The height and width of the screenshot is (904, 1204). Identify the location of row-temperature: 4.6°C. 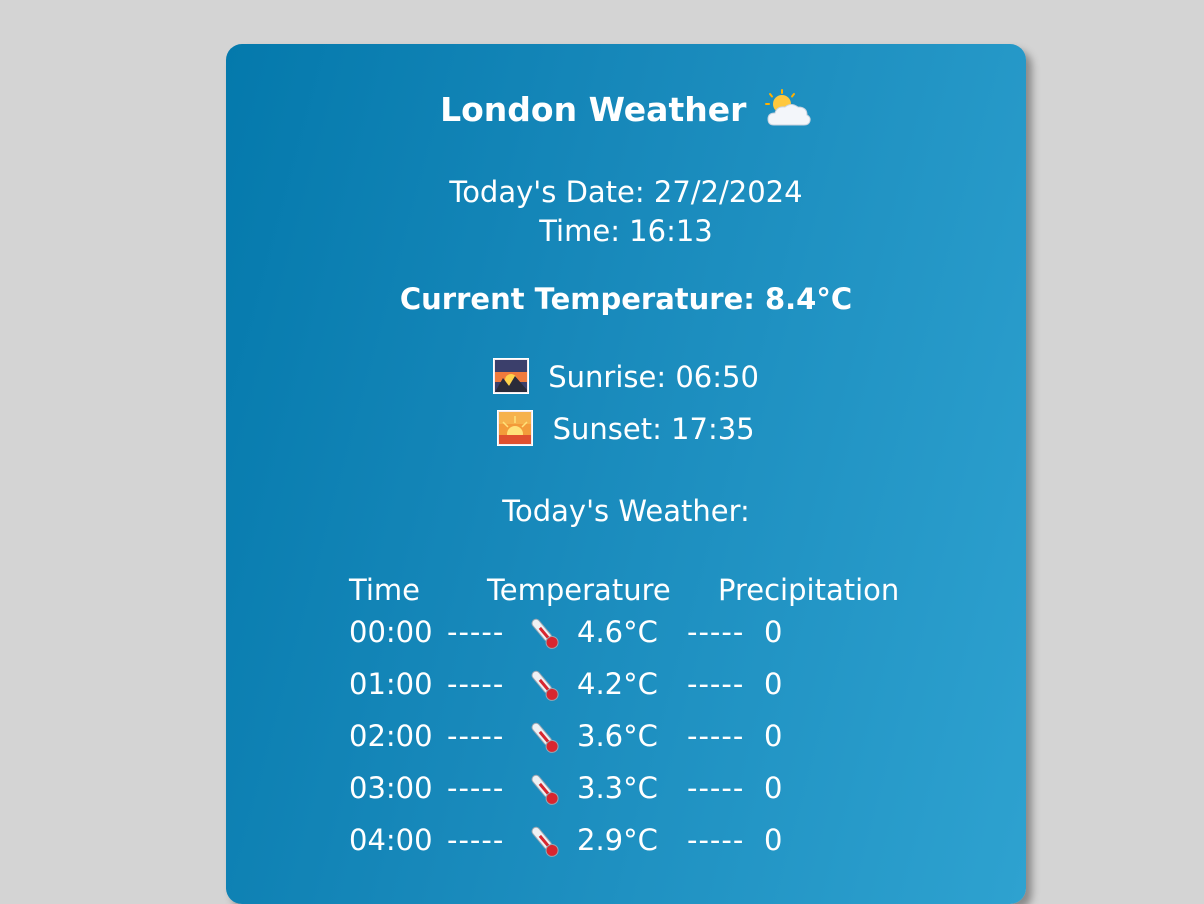
(617, 632).